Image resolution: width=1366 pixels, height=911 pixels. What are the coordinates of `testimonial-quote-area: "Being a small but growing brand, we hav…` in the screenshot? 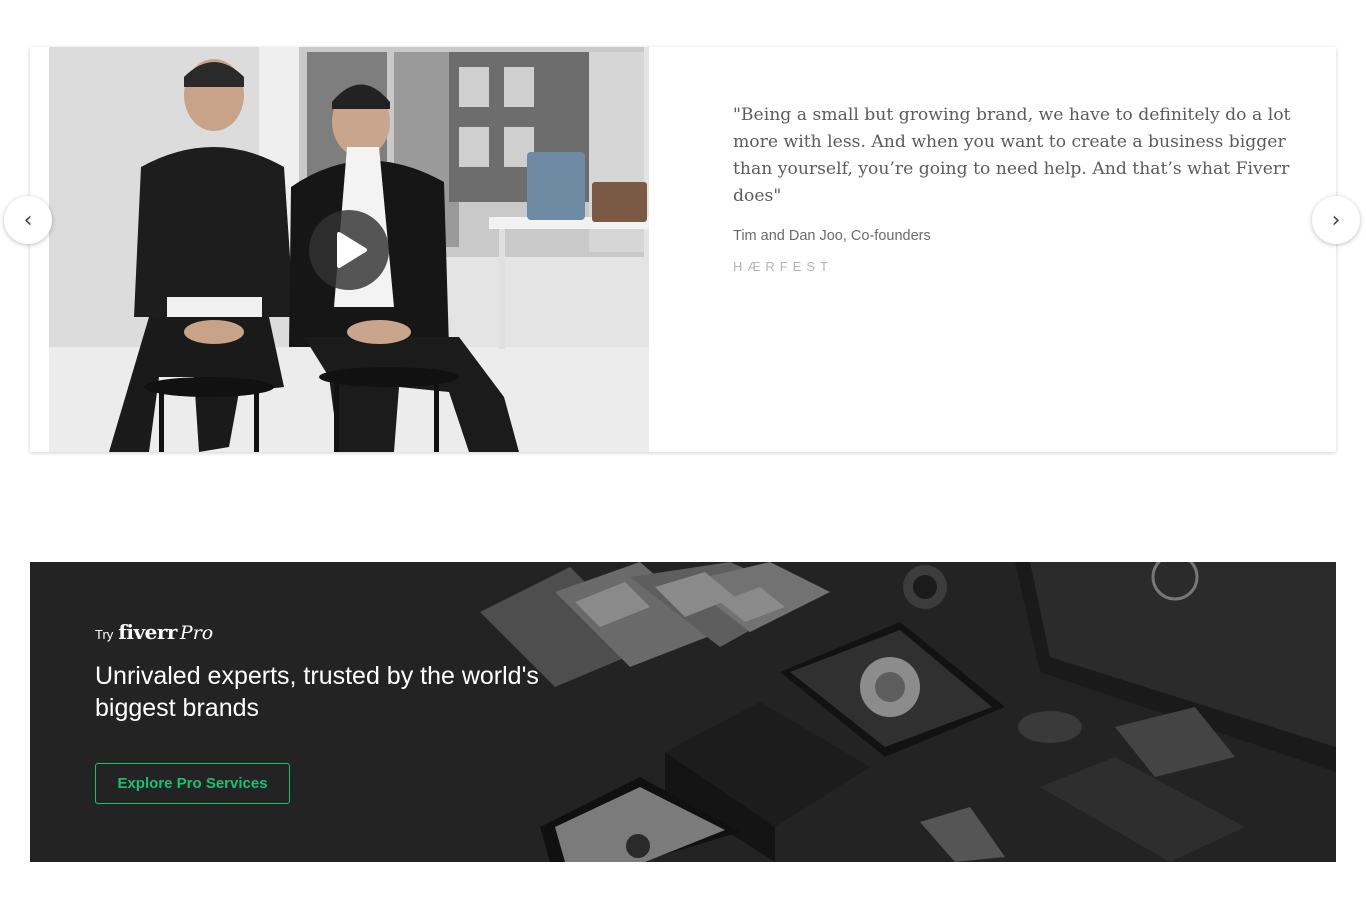 It's located at (1023, 188).